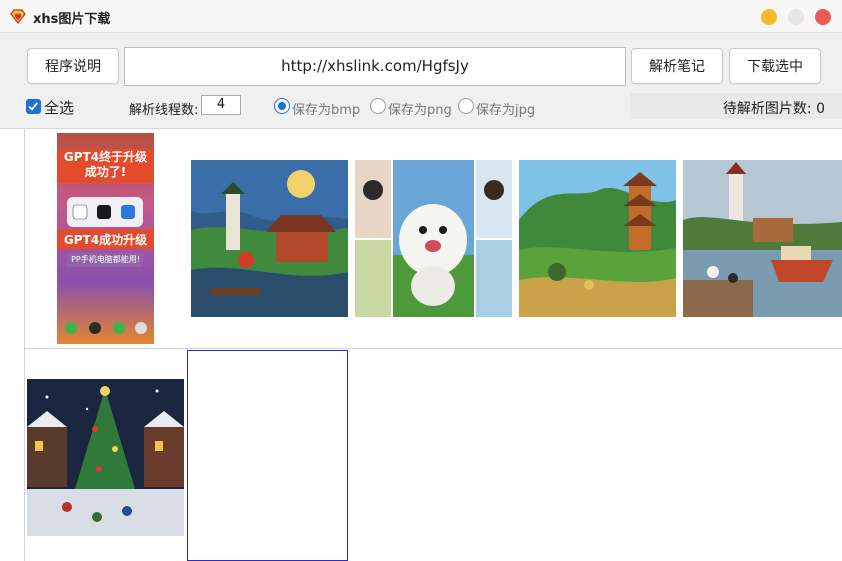  Describe the element at coordinates (269, 238) in the screenshot. I see `thumbnail-pagoda-village` at that location.